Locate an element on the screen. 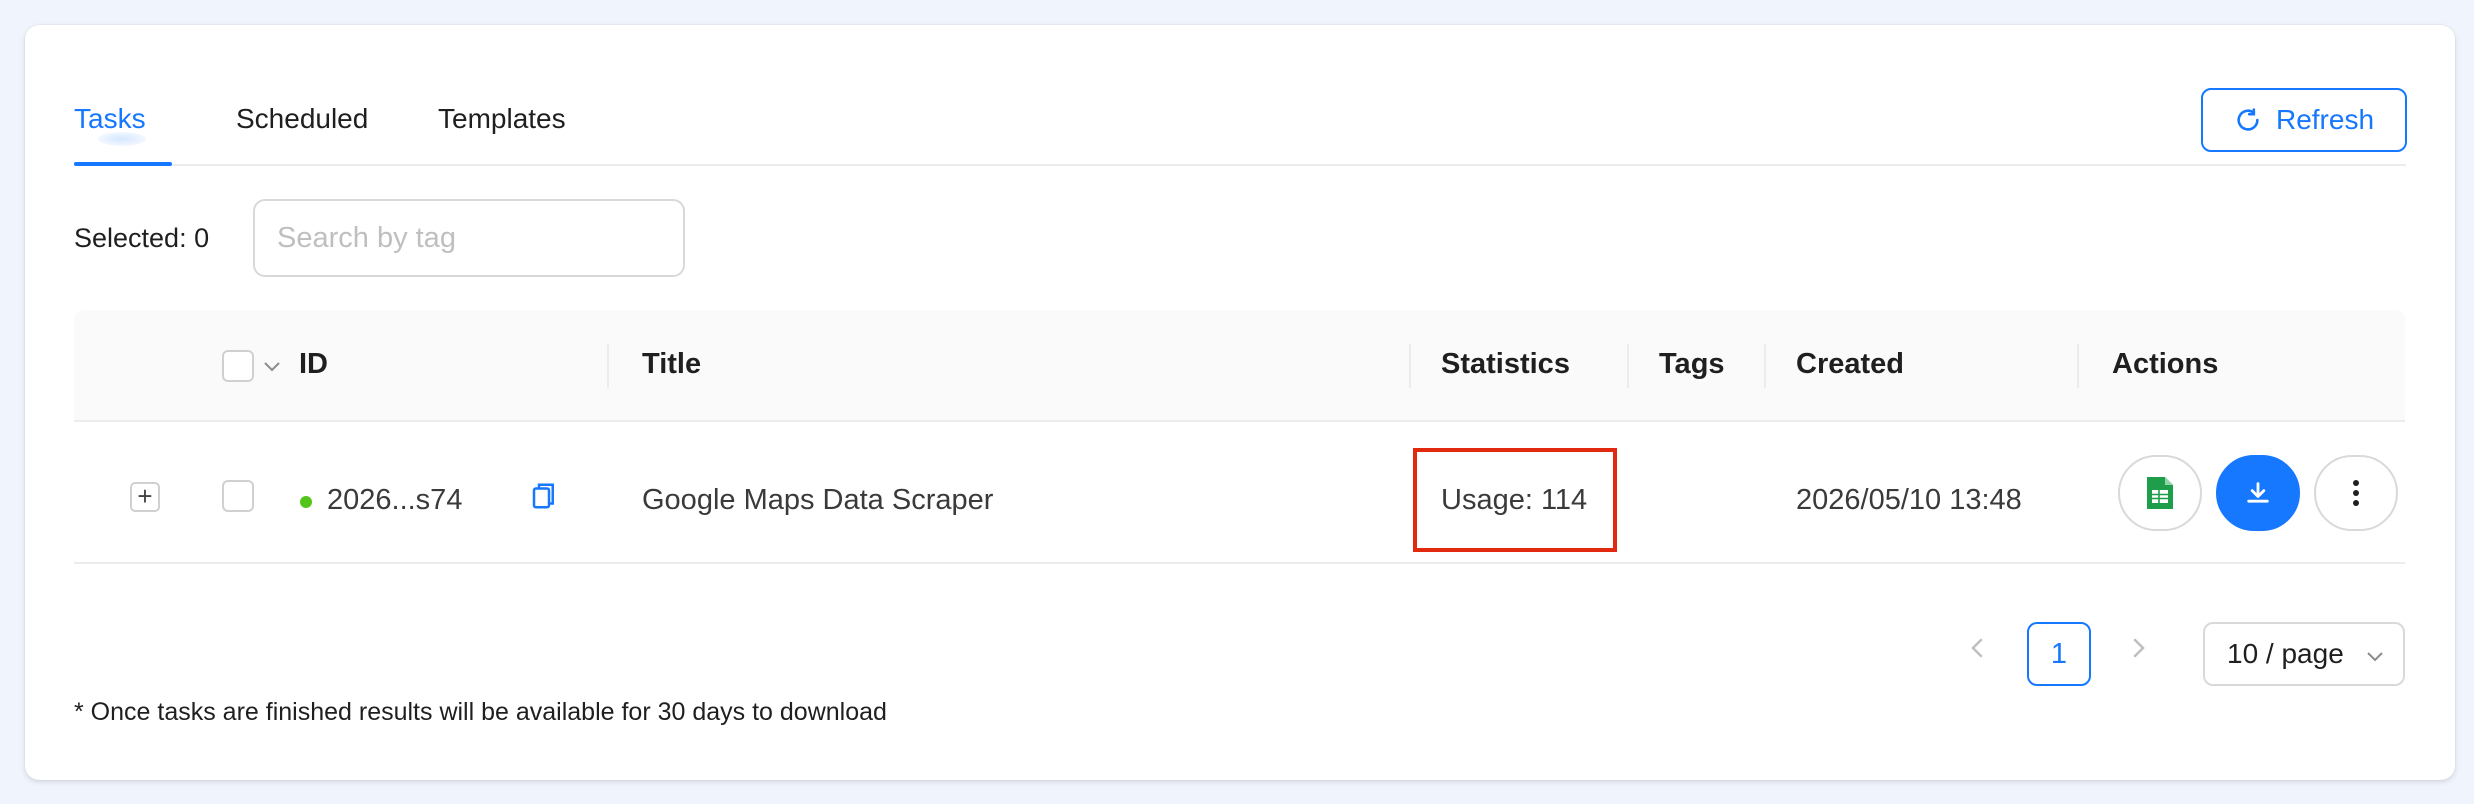 This screenshot has width=2474, height=804. tab-templates: Templates is located at coordinates (502, 119).